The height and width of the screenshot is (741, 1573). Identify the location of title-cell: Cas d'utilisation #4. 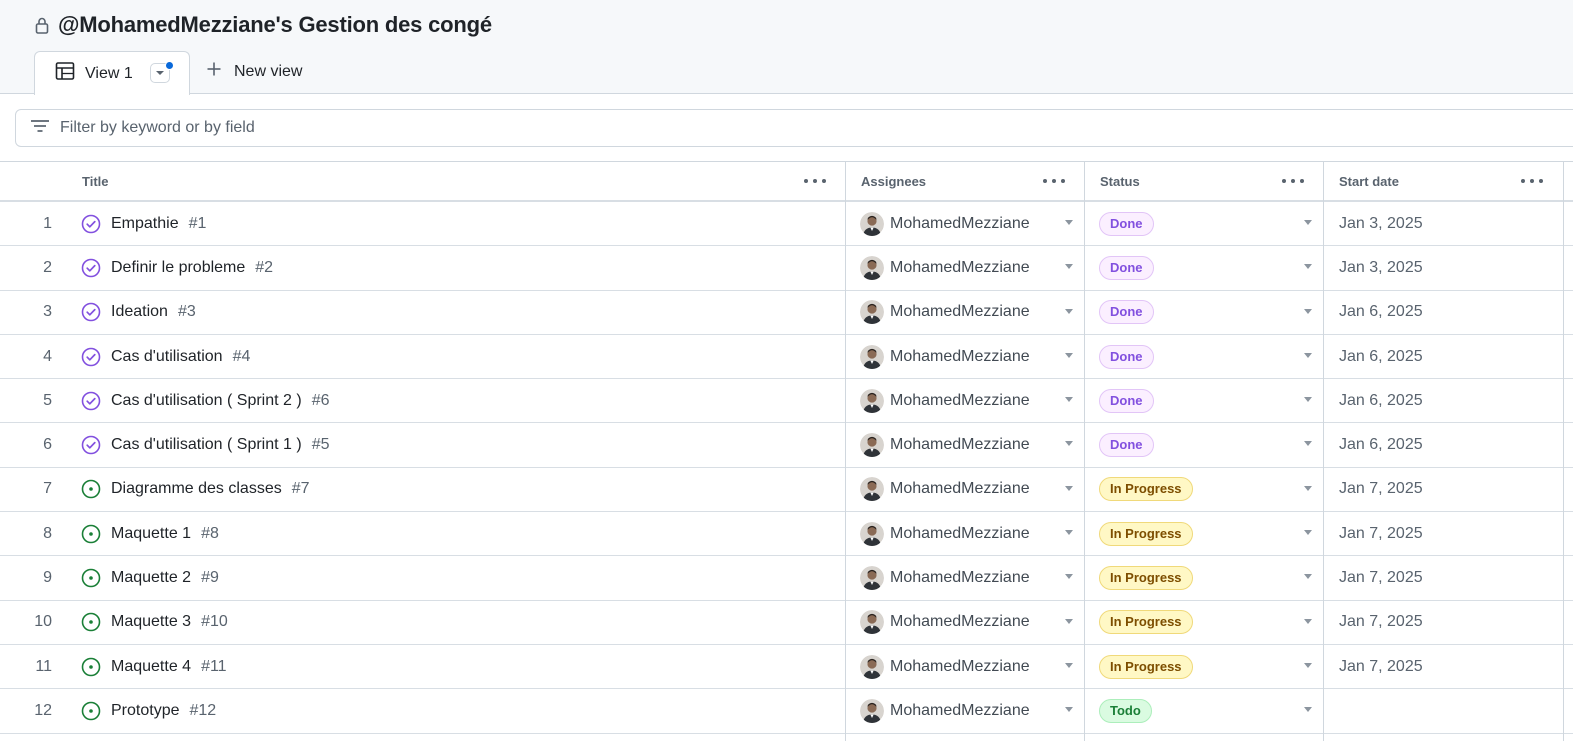
(165, 356).